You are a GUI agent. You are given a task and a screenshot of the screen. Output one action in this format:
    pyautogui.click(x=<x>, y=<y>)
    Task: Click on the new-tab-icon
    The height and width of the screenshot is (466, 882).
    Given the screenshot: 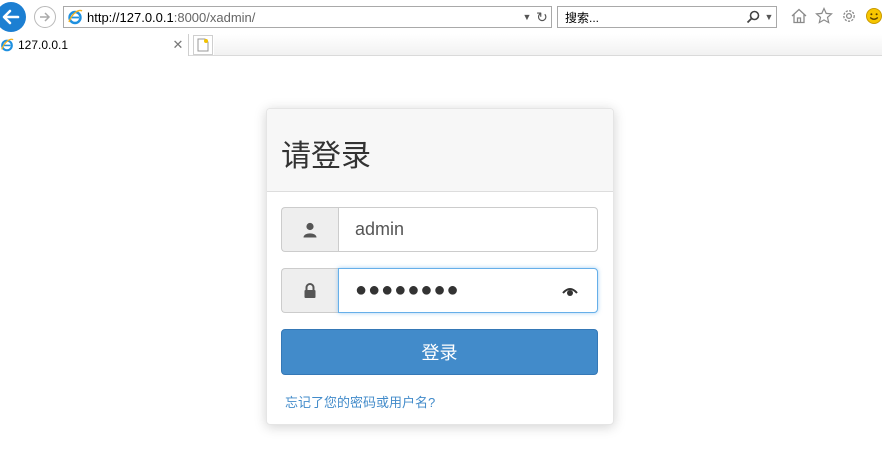 What is the action you would take?
    pyautogui.click(x=203, y=45)
    